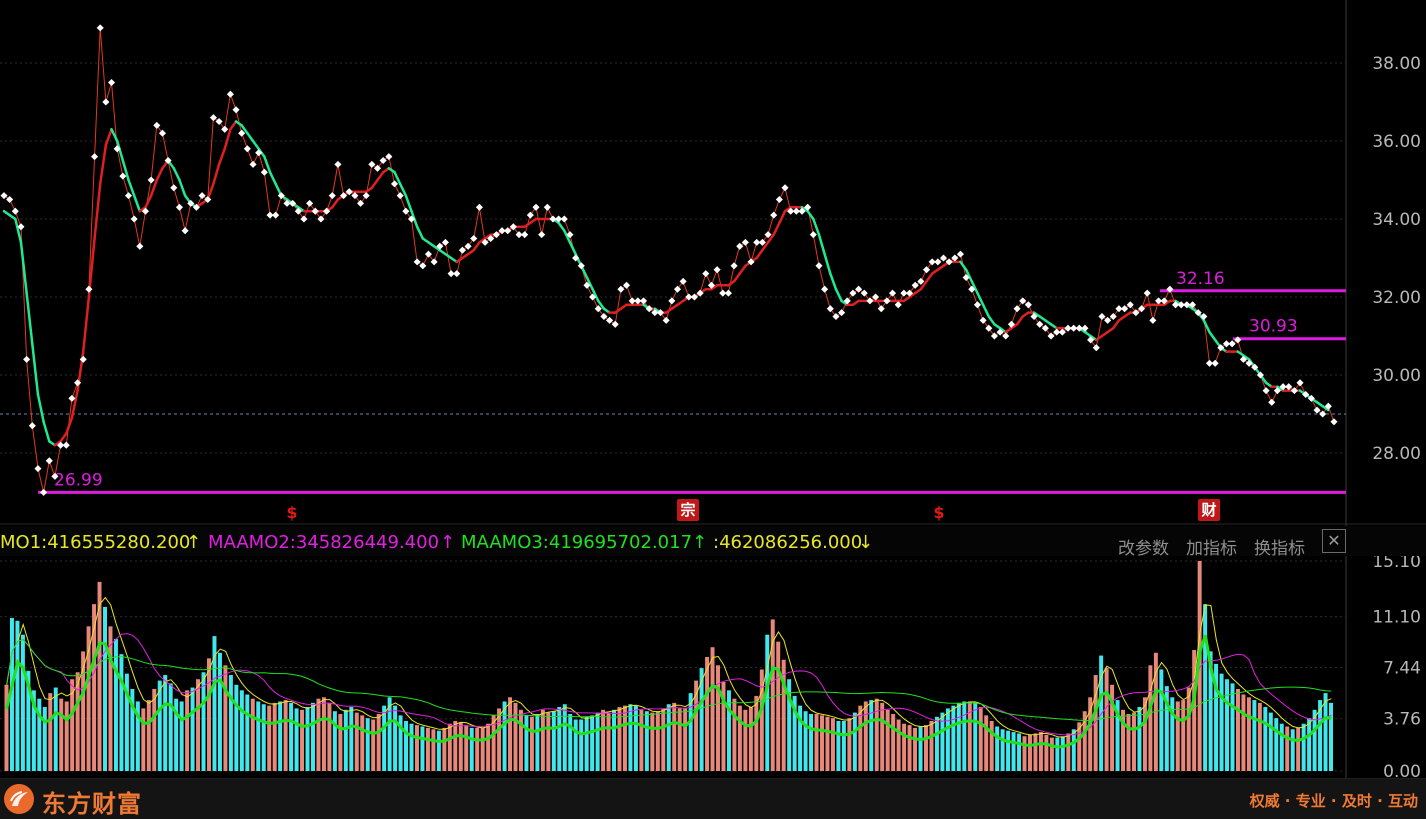 The height and width of the screenshot is (819, 1426). What do you see at coordinates (1279, 546) in the screenshot?
I see `switch-indicator-button: 换指标` at bounding box center [1279, 546].